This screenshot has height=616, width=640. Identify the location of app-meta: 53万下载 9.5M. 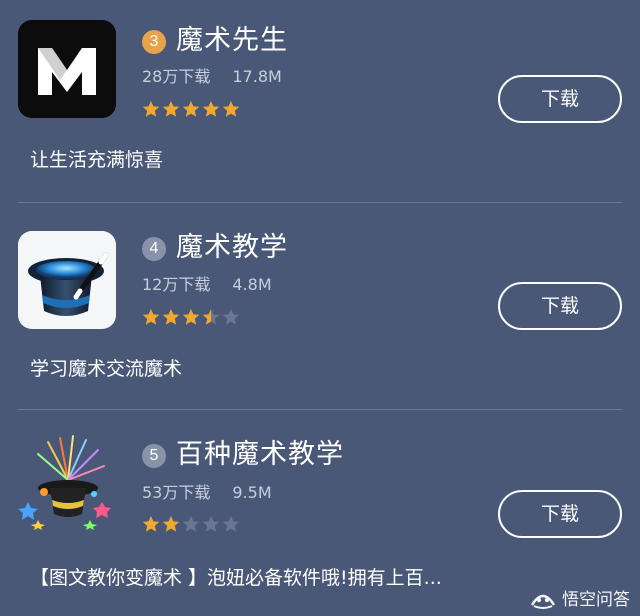
(207, 493).